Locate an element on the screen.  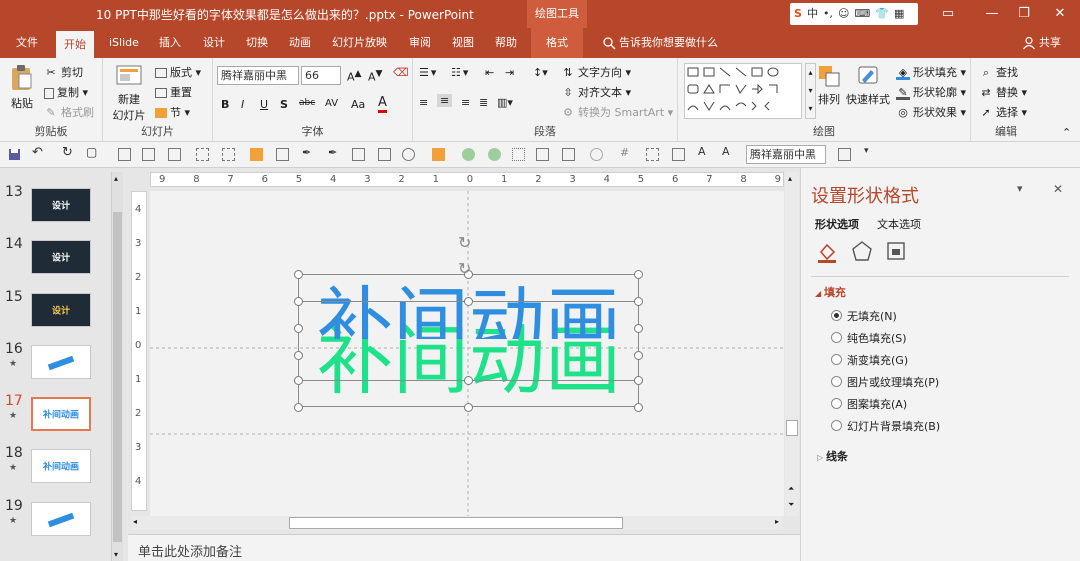
qat-table-icon is located at coordinates (542, 154).